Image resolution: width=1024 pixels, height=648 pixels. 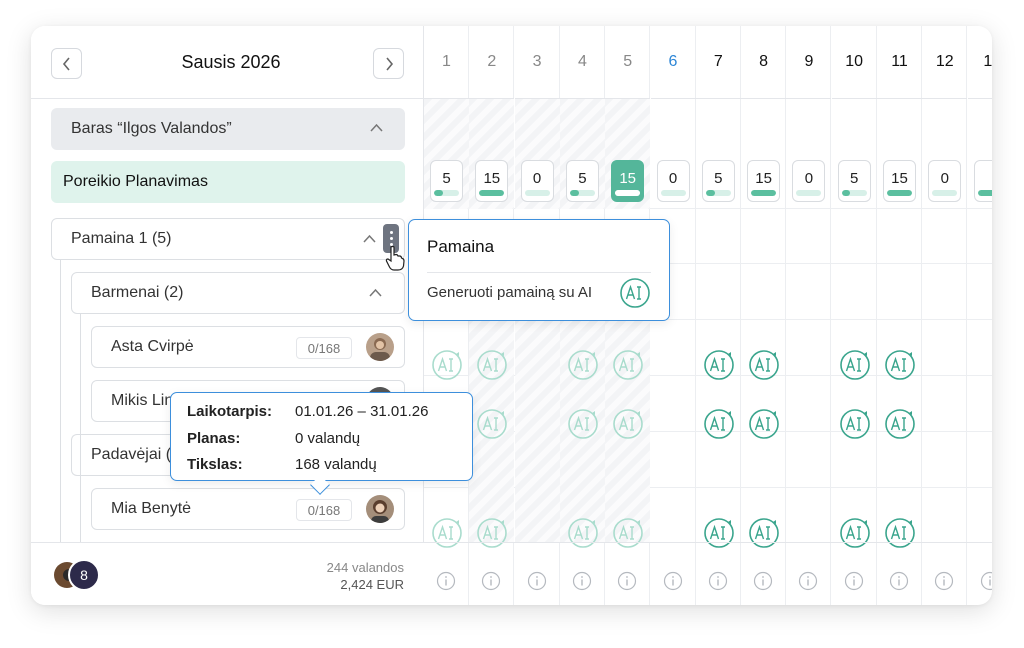 What do you see at coordinates (979, 315) in the screenshot?
I see `day-column: 1:` at bounding box center [979, 315].